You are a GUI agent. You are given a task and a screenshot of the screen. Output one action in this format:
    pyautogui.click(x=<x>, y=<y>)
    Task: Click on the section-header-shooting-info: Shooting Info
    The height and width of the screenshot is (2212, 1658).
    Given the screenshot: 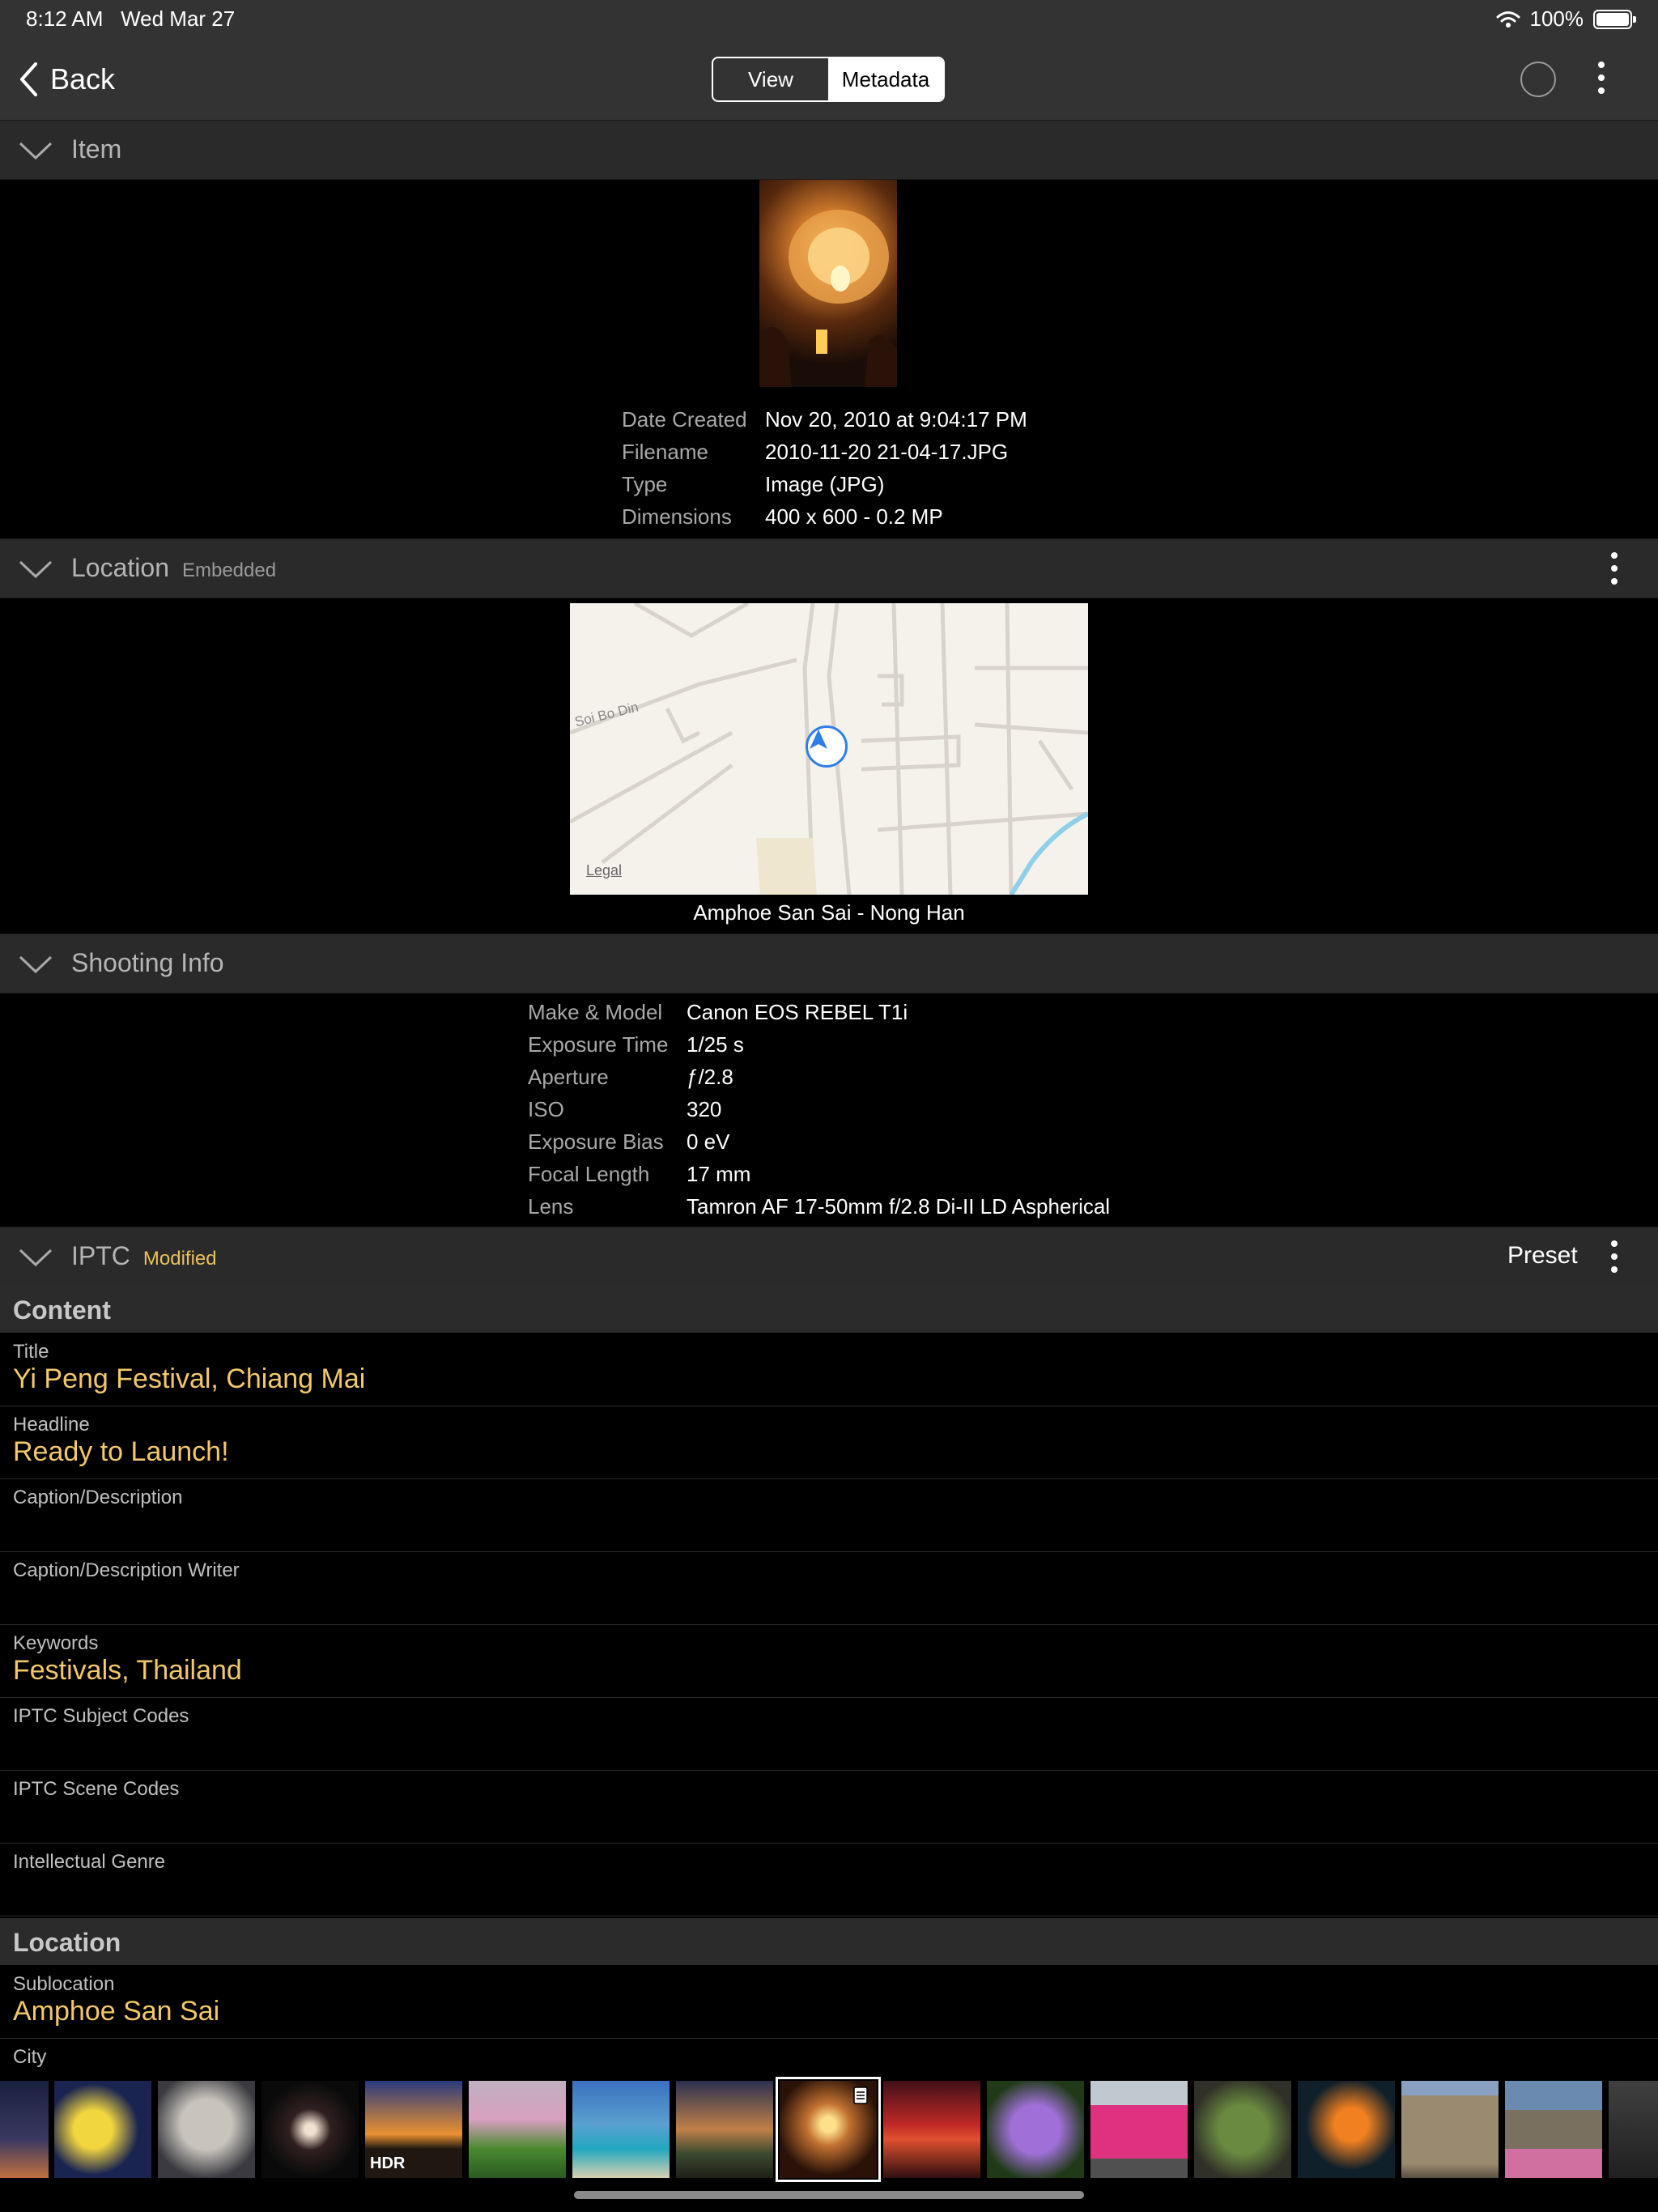 What is the action you would take?
    pyautogui.click(x=829, y=964)
    